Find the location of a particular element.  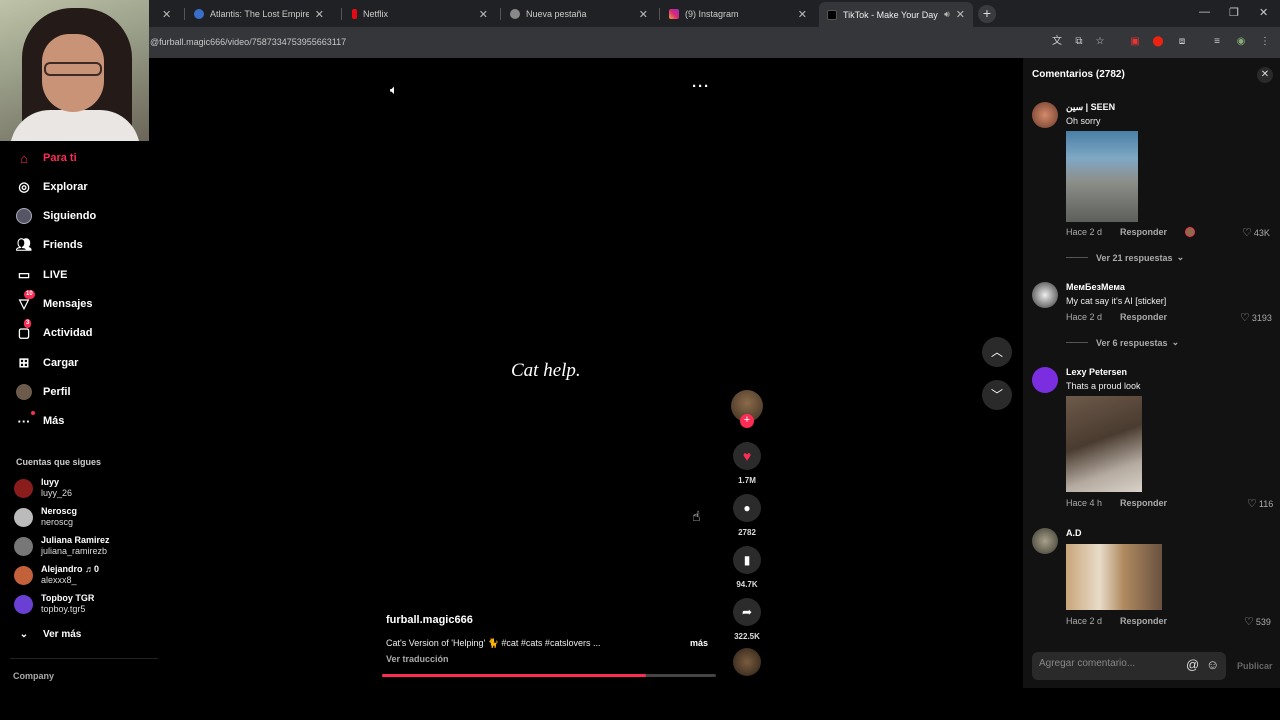

like-action: ♥ 1.7M is located at coordinates (747, 463).